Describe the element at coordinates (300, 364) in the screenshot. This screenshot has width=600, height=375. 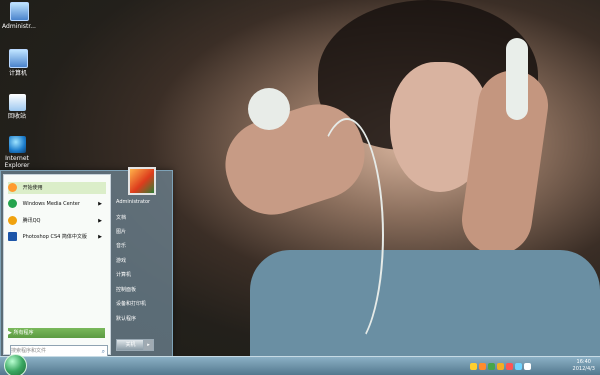
I see `taskbar: 16:40 2012/4/3` at that location.